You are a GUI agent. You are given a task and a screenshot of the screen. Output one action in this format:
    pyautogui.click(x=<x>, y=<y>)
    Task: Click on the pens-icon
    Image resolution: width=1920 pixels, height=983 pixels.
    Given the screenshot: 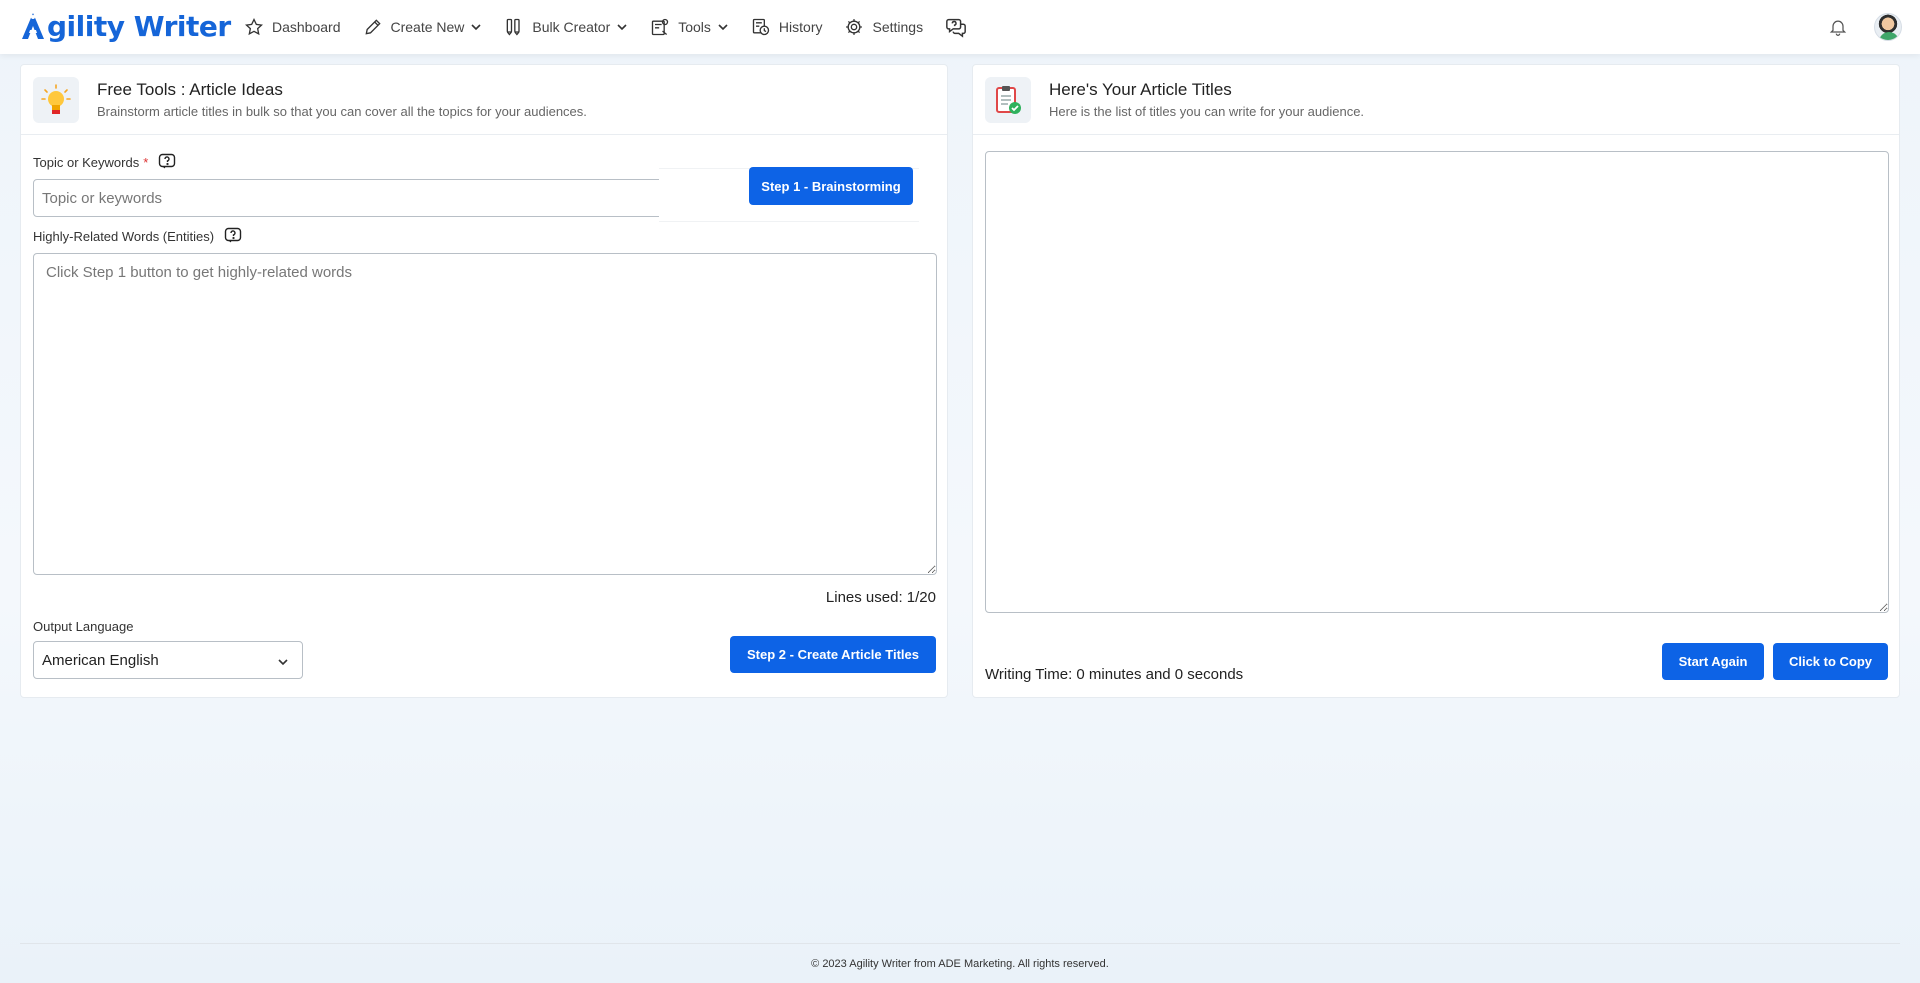 What is the action you would take?
    pyautogui.click(x=514, y=27)
    